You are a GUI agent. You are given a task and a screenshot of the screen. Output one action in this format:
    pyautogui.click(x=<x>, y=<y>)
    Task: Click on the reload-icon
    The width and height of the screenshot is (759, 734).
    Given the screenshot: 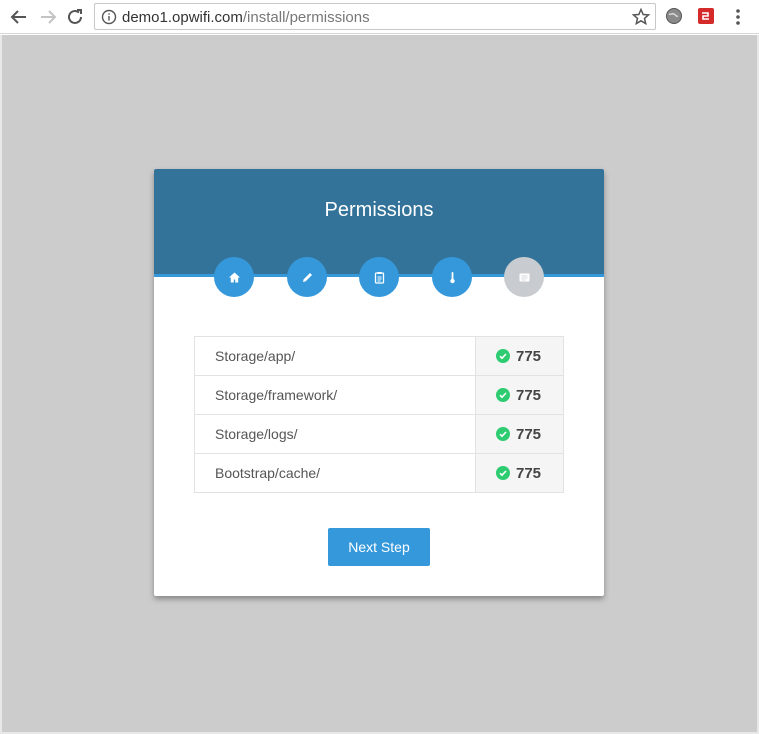 What is the action you would take?
    pyautogui.click(x=75, y=16)
    